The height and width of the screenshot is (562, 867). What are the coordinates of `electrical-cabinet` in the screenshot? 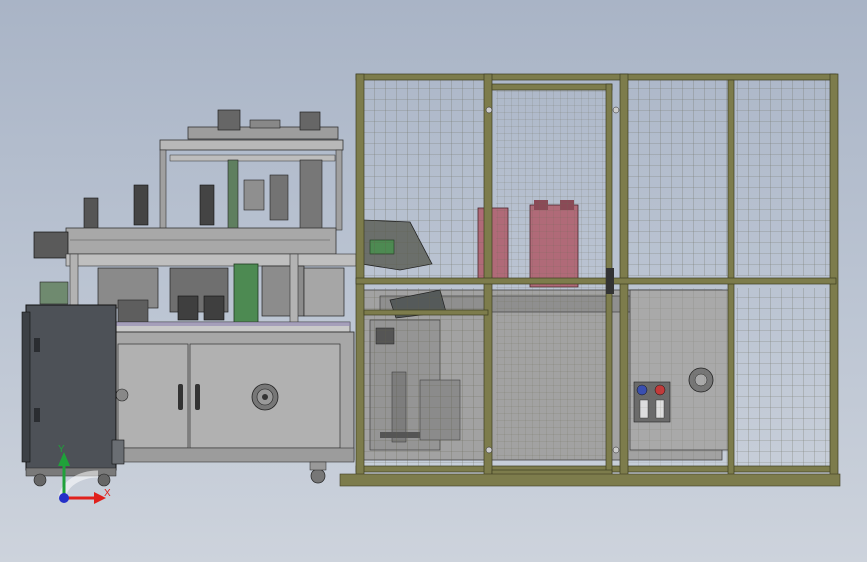 It's located at (73, 395).